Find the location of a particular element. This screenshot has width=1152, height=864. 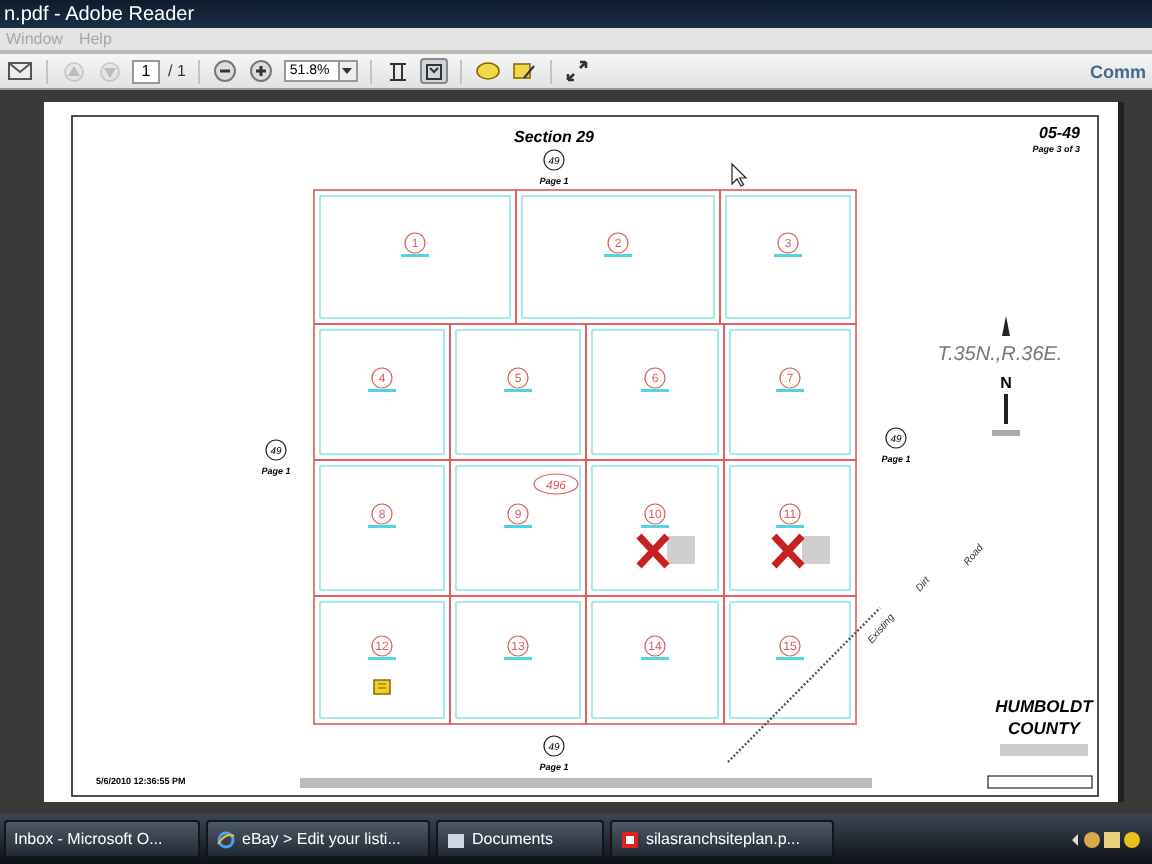

comment-button is located at coordinates (487, 71).